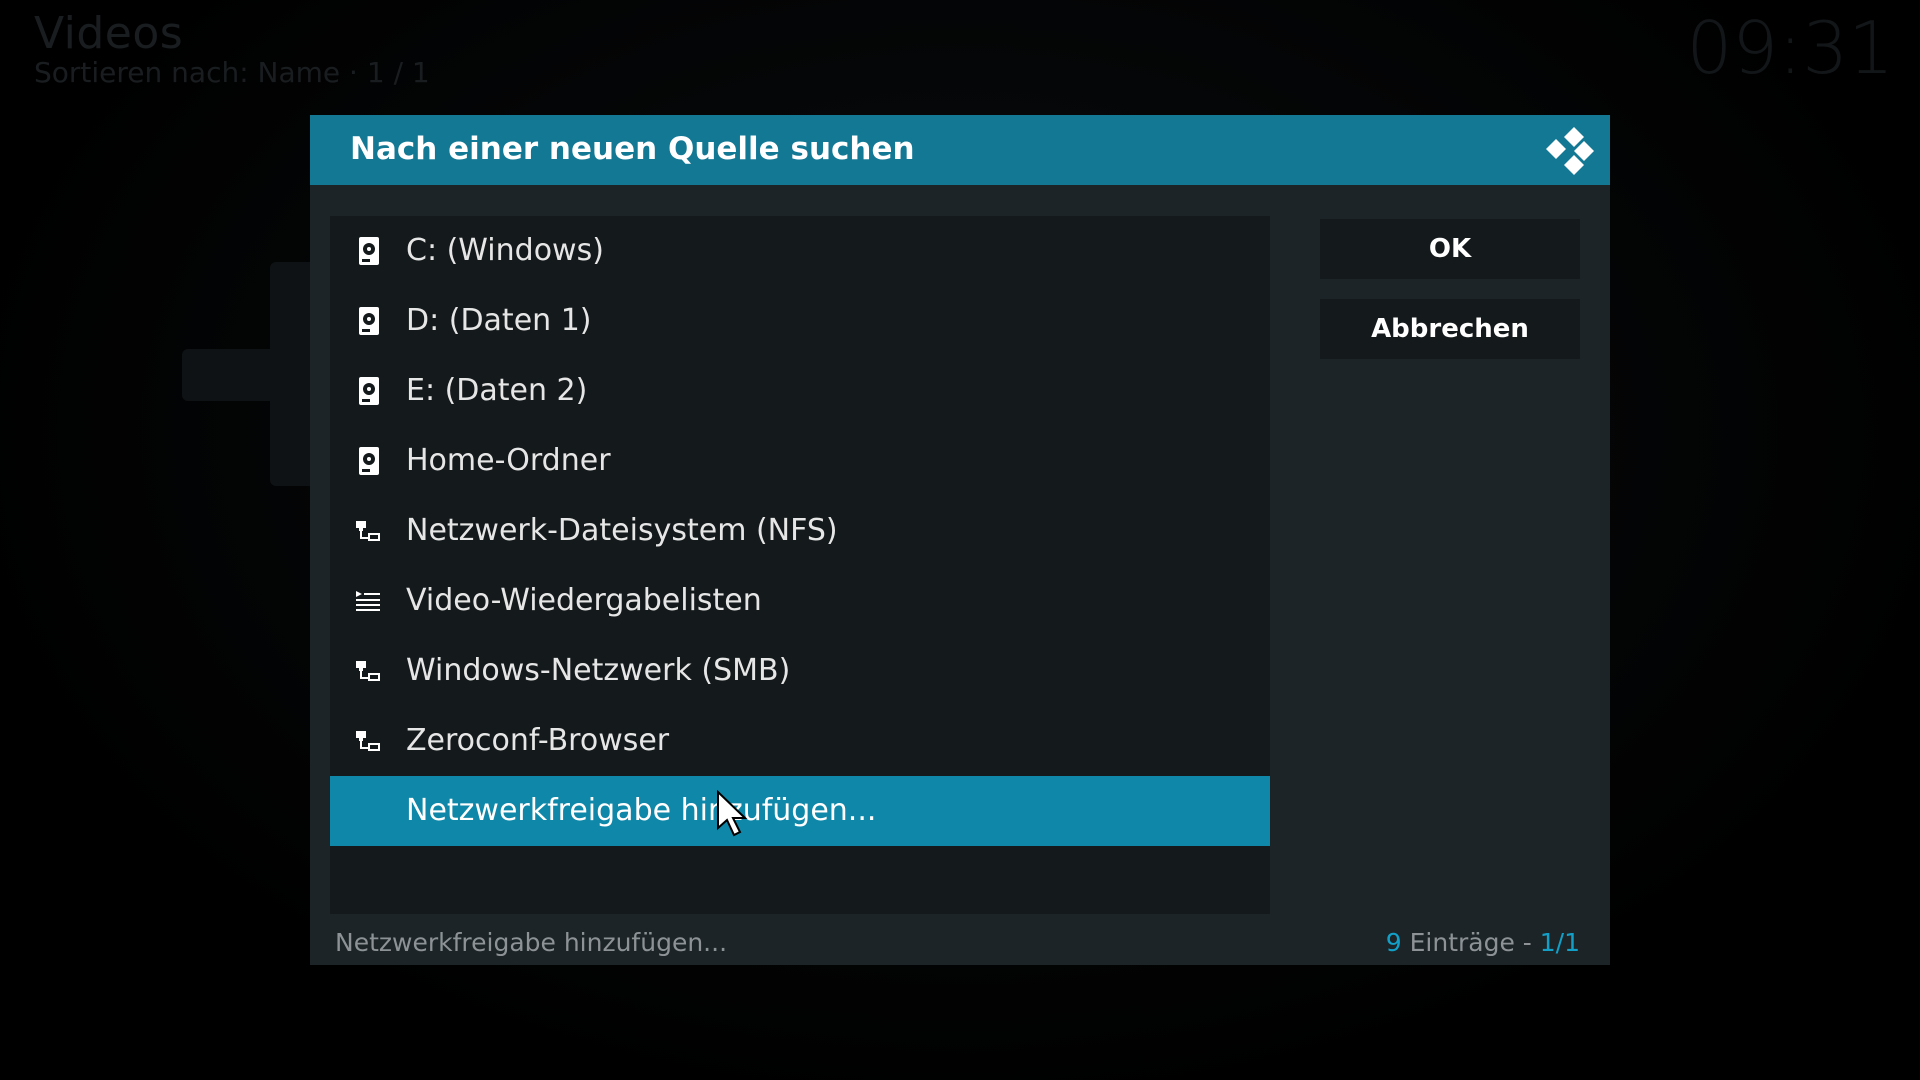 Image resolution: width=1920 pixels, height=1080 pixels. I want to click on list-item-label: Windows-Netzwerk (SMB), so click(598, 670).